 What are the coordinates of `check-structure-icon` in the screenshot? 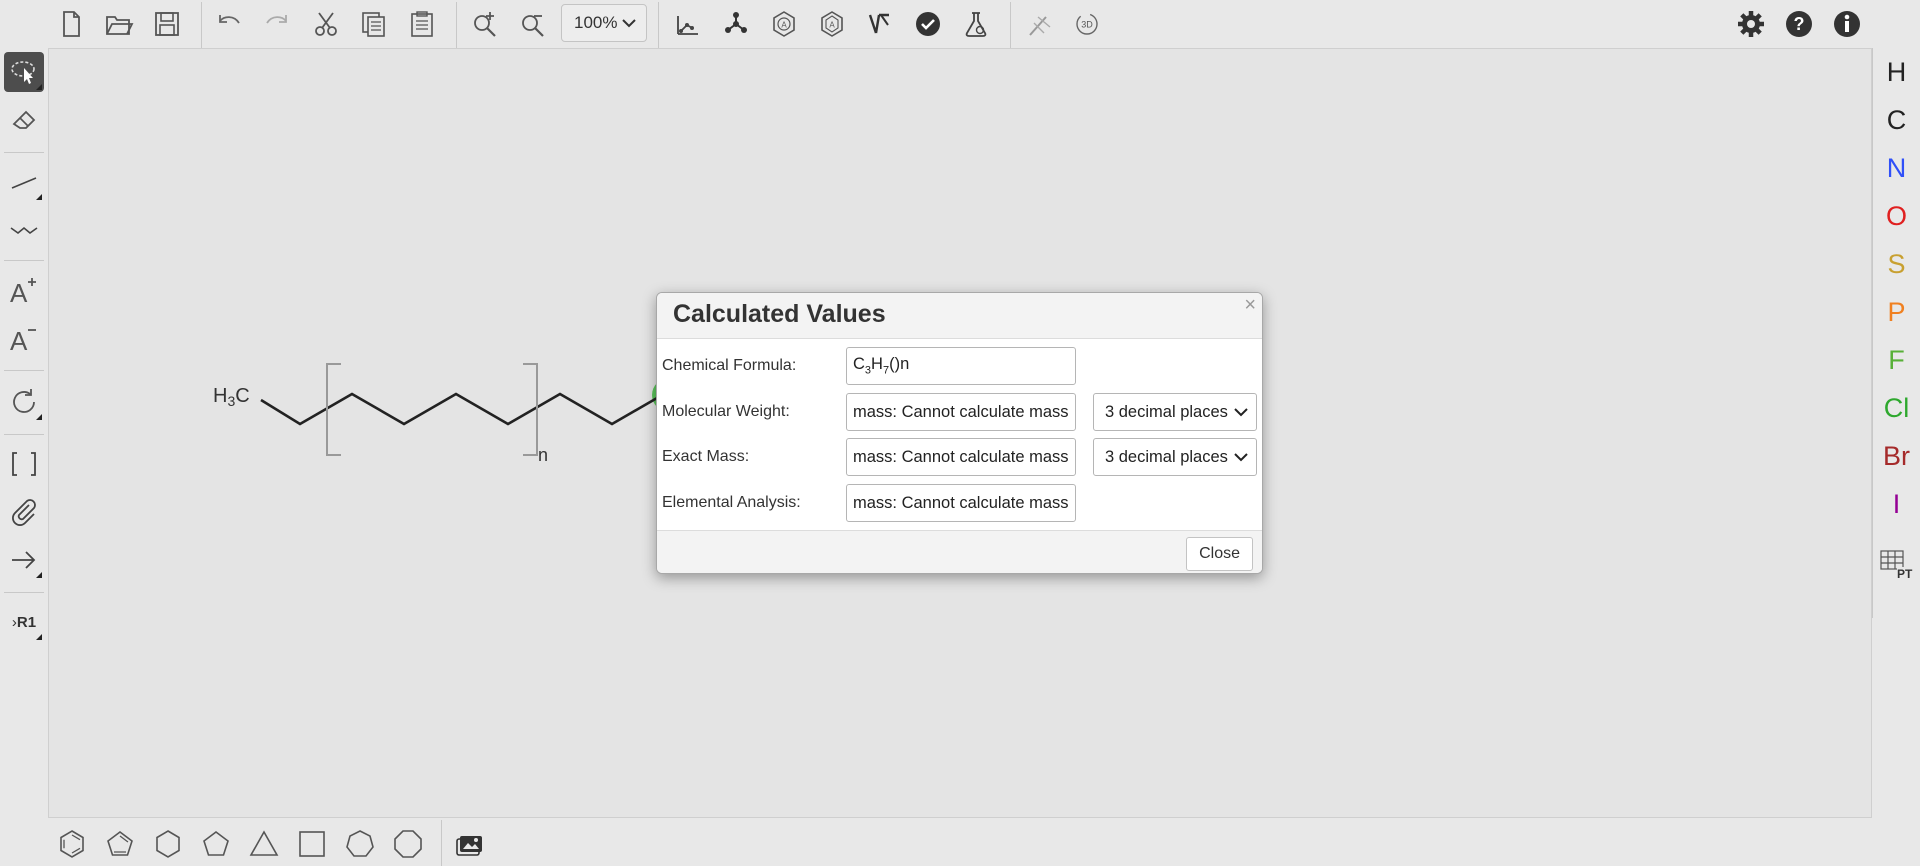 It's located at (928, 24).